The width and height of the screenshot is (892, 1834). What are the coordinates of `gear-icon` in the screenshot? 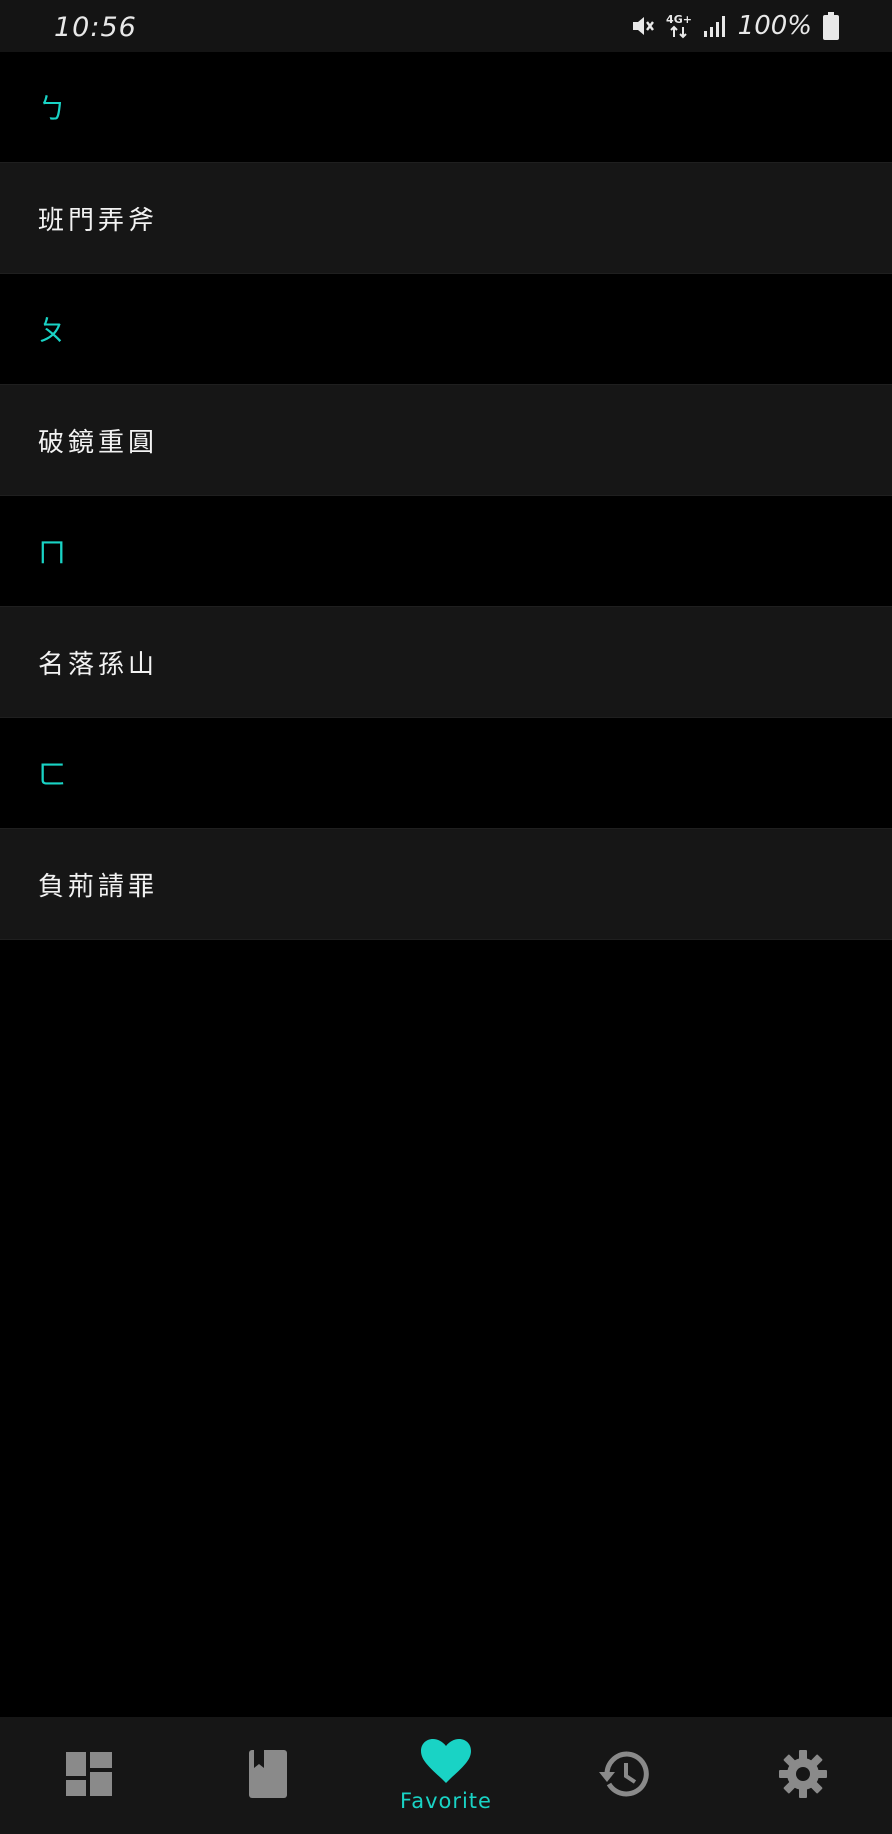 It's located at (802, 1775).